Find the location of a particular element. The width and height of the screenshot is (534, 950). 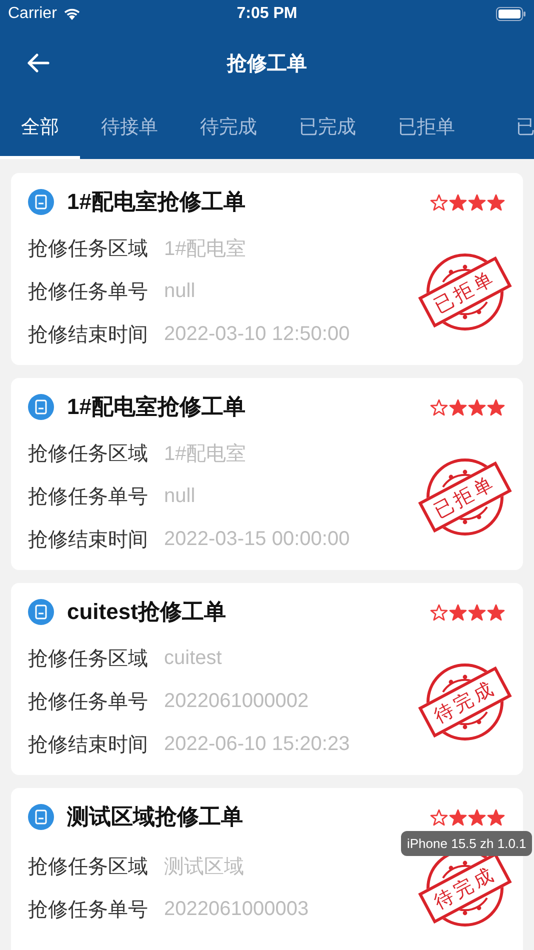

filter-tab: 全部 is located at coordinates (40, 128).